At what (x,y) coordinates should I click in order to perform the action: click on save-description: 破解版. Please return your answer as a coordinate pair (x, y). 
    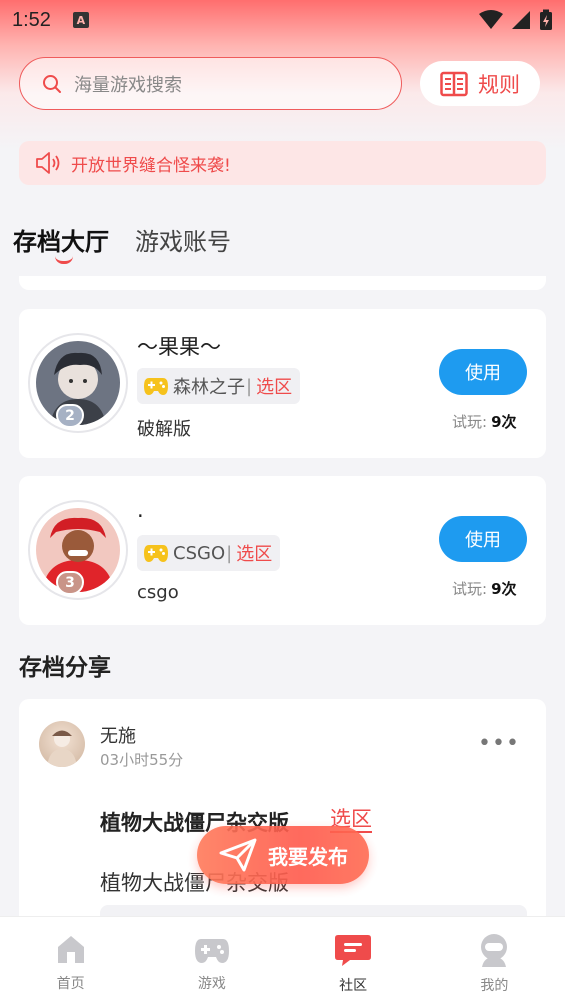
    Looking at the image, I should click on (164, 429).